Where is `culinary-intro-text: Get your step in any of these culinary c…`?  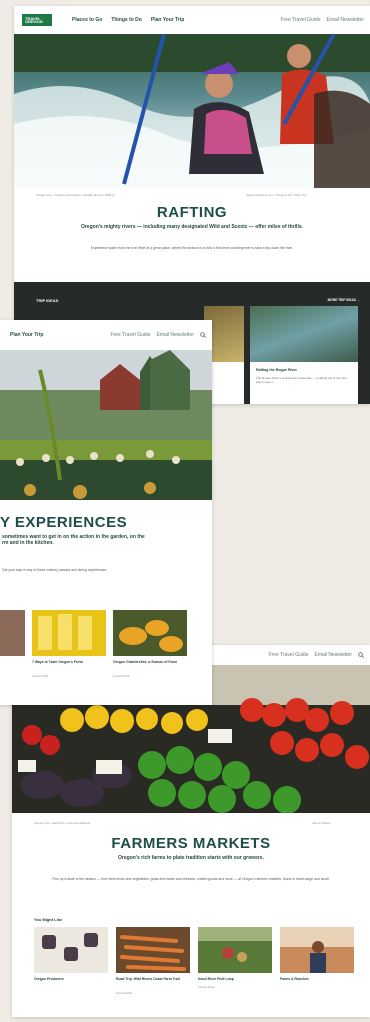
culinary-intro-text: Get your step in any of these culinary c… is located at coordinates (54, 570).